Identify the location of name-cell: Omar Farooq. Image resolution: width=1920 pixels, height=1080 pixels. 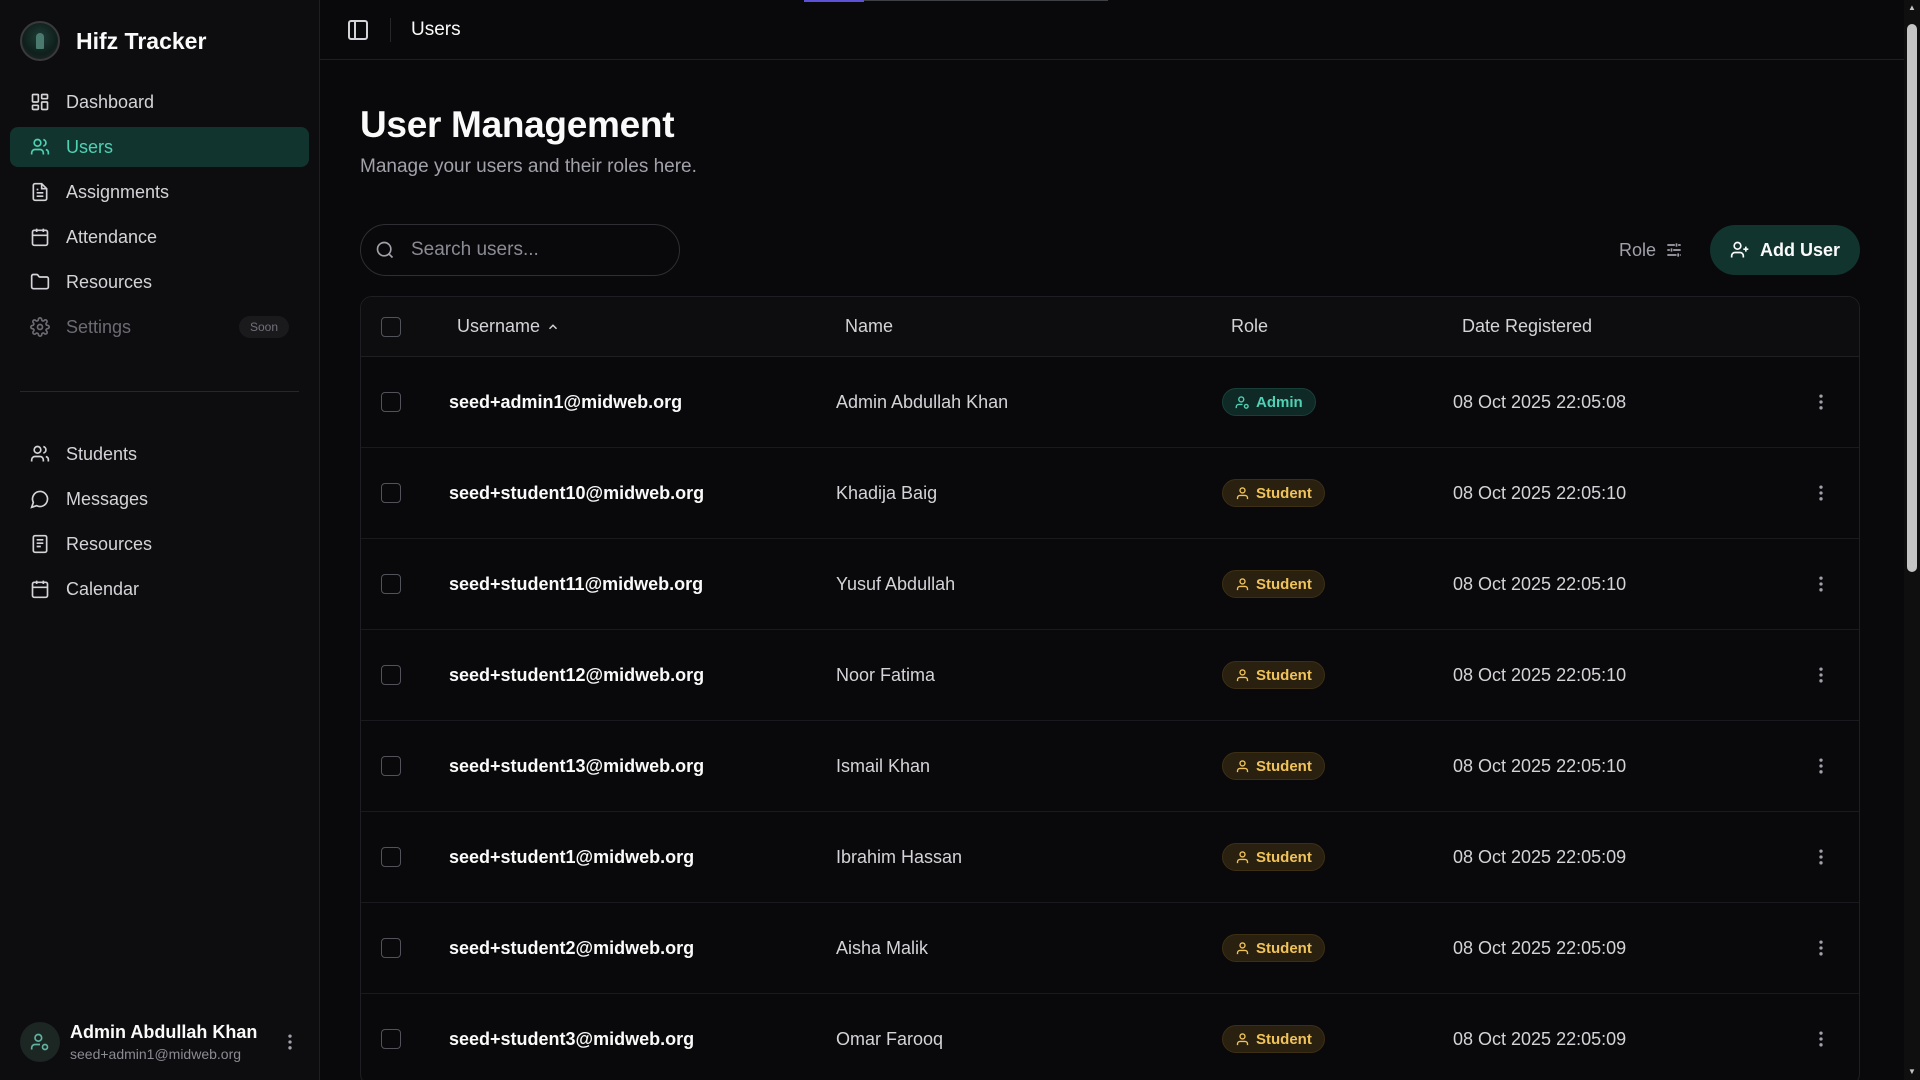
(890, 1038).